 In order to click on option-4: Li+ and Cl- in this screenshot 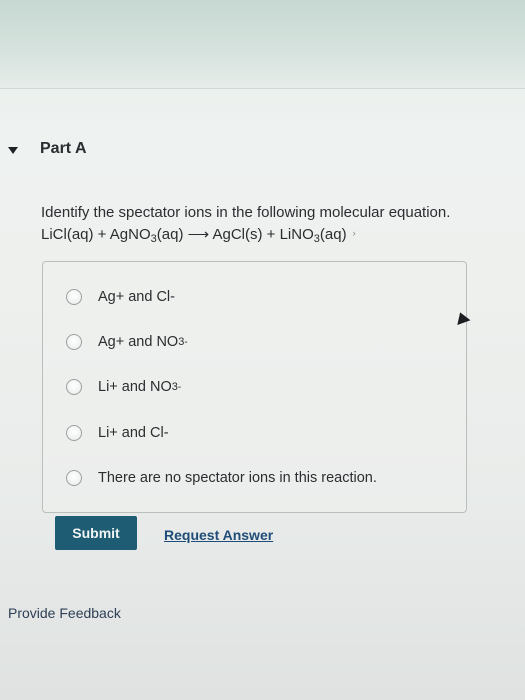, I will do `click(117, 433)`.